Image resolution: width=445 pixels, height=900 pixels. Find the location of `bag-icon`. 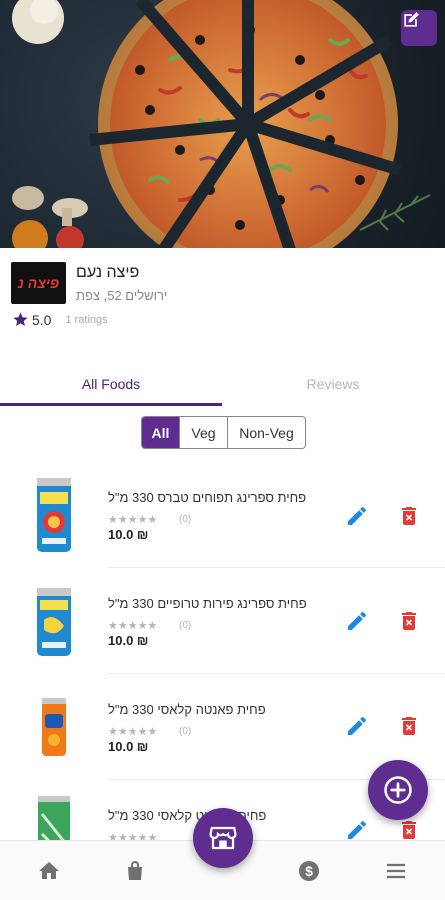

bag-icon is located at coordinates (135, 870).